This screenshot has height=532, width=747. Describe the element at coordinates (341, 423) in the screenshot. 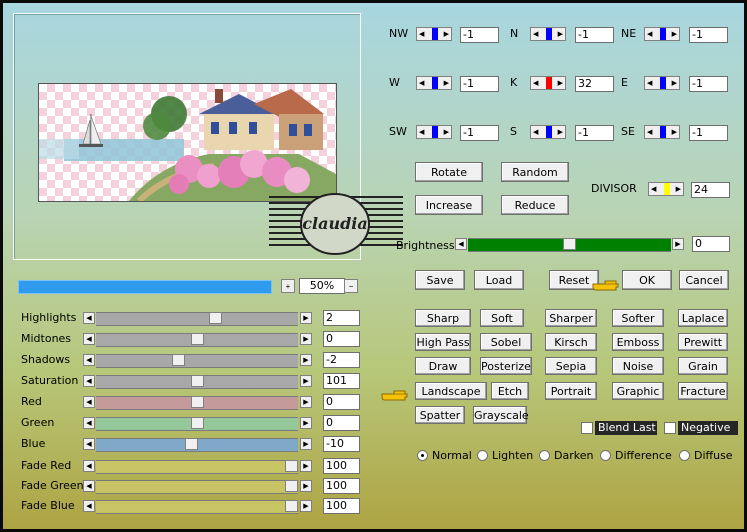

I see `green-value: 0` at that location.